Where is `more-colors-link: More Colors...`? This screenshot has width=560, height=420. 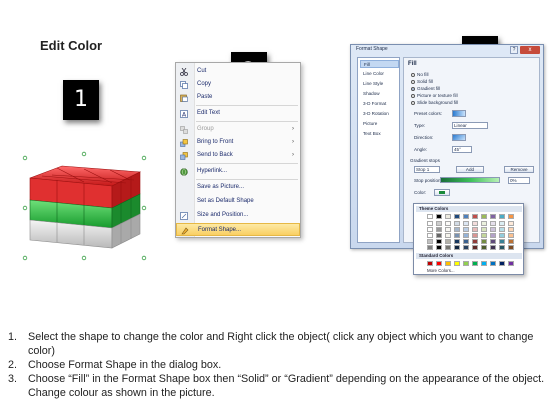
more-colors-link: More Colors... is located at coordinates (441, 270).